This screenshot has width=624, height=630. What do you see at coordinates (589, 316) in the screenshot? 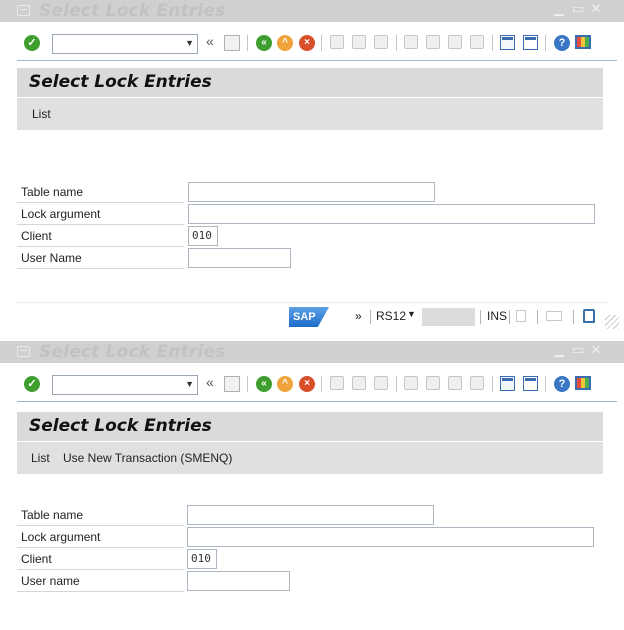
I see `lock-icon` at bounding box center [589, 316].